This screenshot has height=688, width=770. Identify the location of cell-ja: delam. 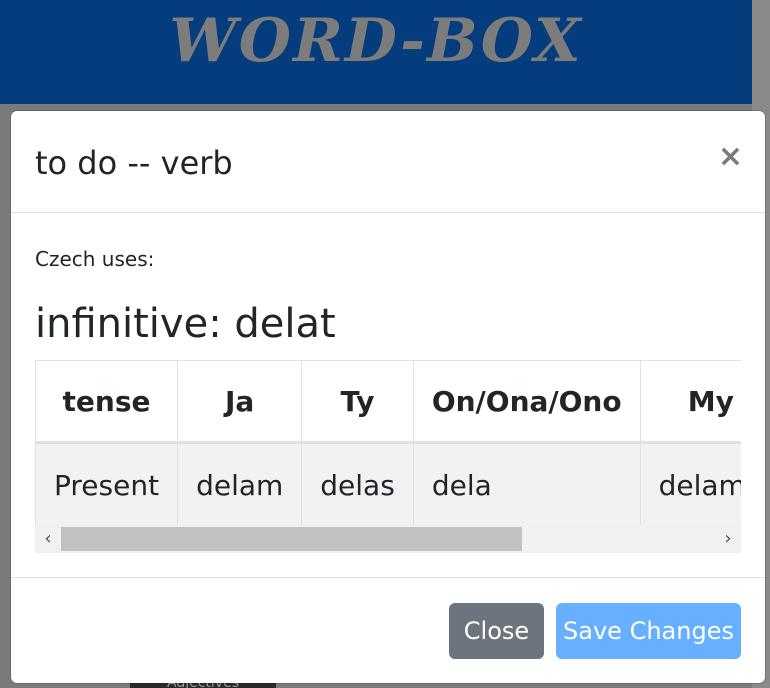
(240, 484).